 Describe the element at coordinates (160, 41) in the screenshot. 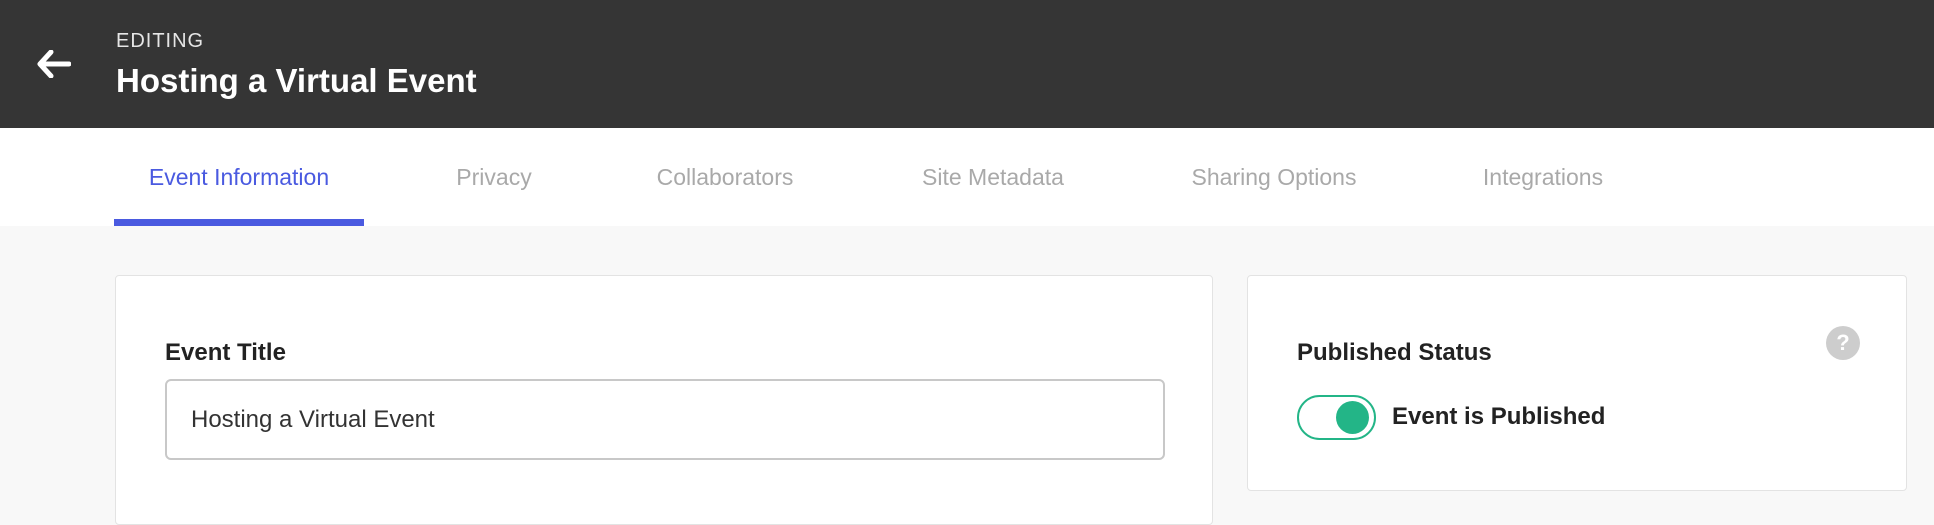

I see `editing-label: EDITING` at that location.